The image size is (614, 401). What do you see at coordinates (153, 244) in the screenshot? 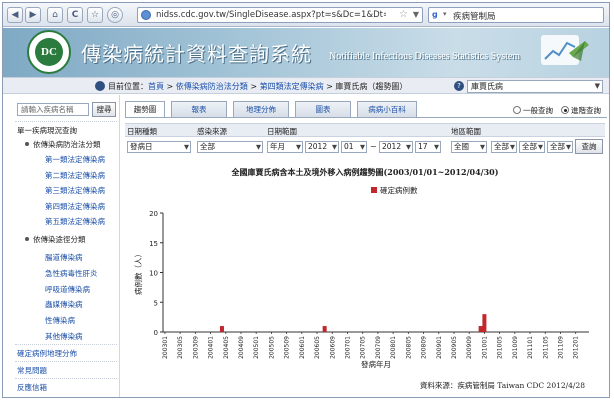
I see `y-tick-label: 15` at bounding box center [153, 244].